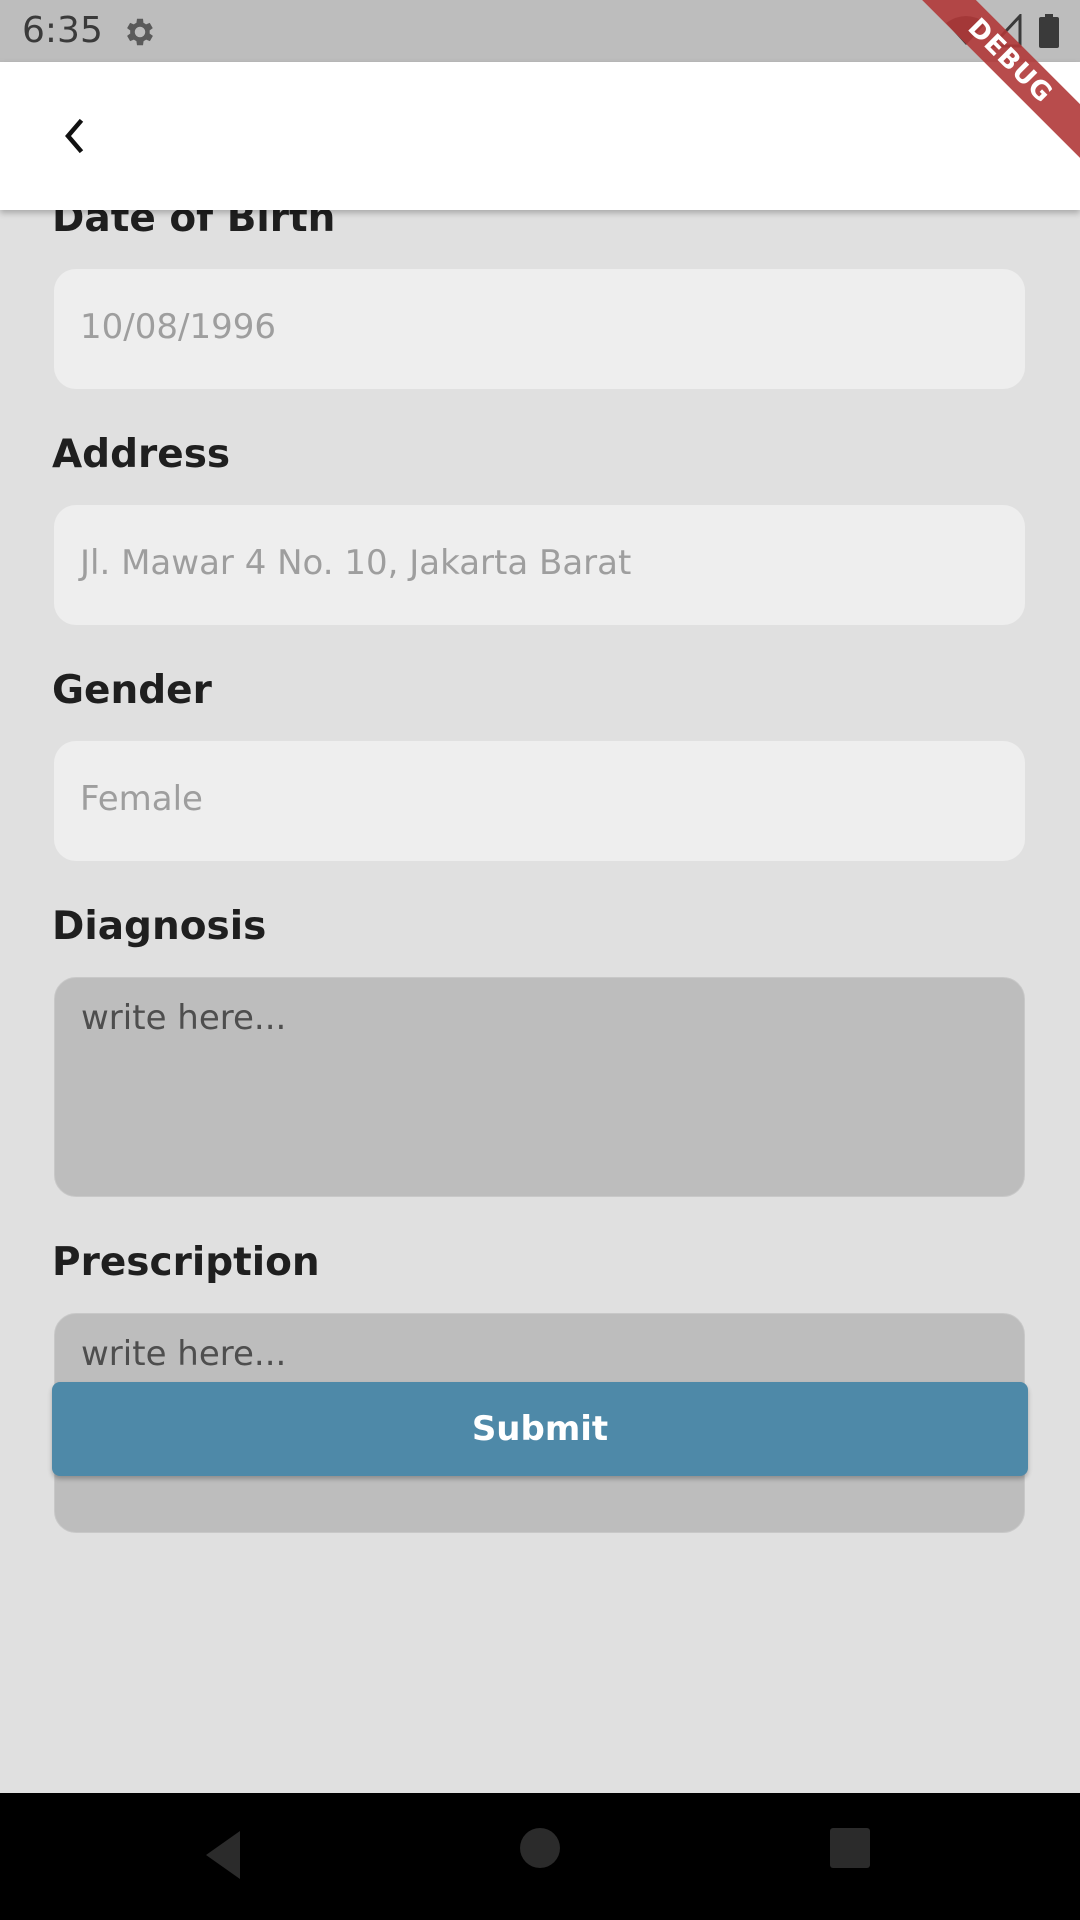  Describe the element at coordinates (966, 30) in the screenshot. I see `wifi-icon` at that location.